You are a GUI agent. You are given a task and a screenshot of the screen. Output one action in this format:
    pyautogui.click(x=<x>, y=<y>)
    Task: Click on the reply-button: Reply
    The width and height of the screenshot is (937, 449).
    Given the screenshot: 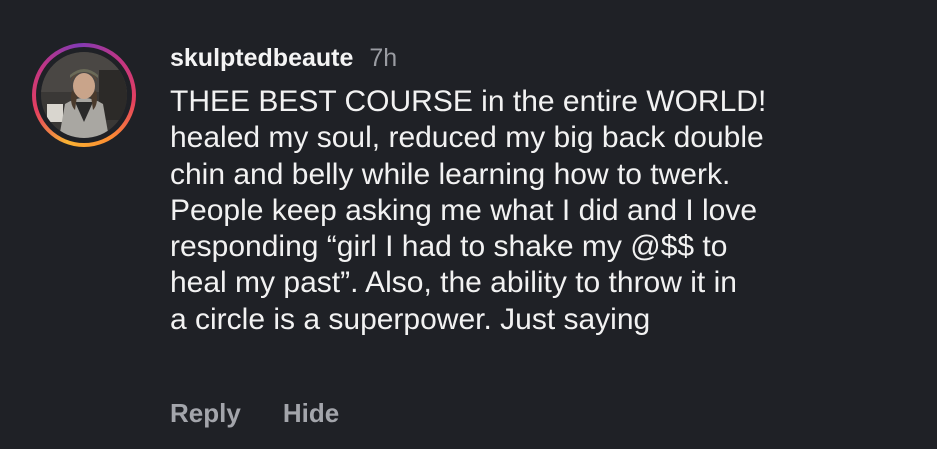 What is the action you would take?
    pyautogui.click(x=205, y=413)
    